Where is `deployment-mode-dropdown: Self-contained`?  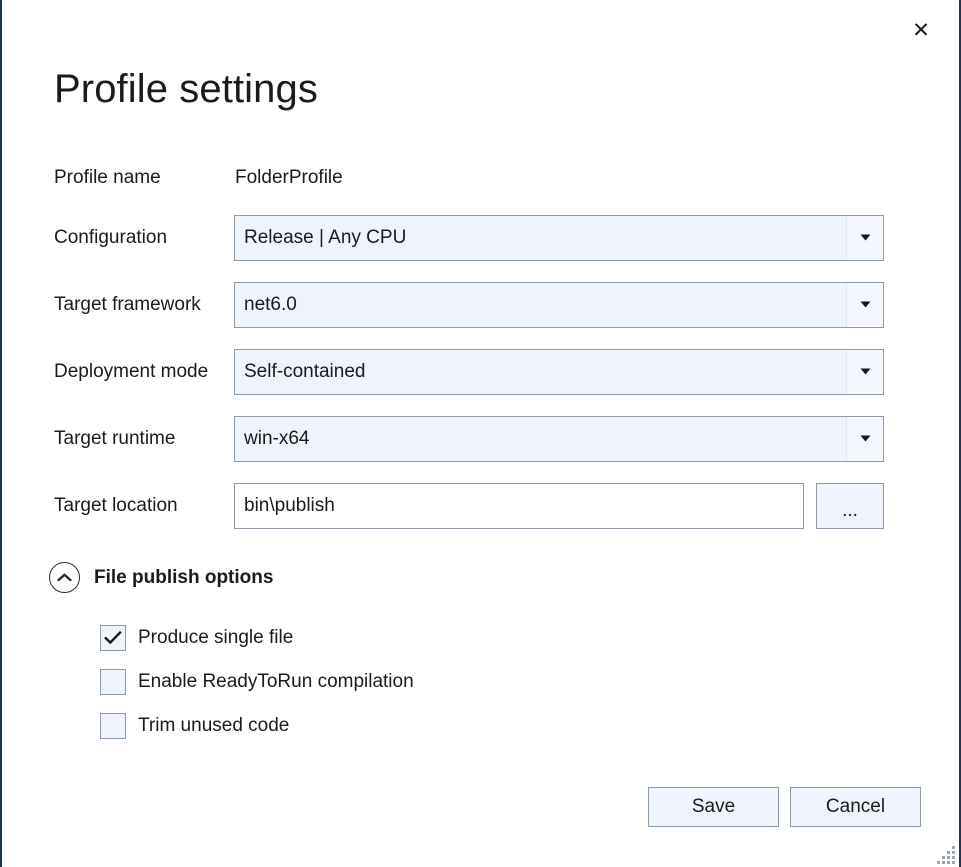 deployment-mode-dropdown: Self-contained is located at coordinates (559, 371).